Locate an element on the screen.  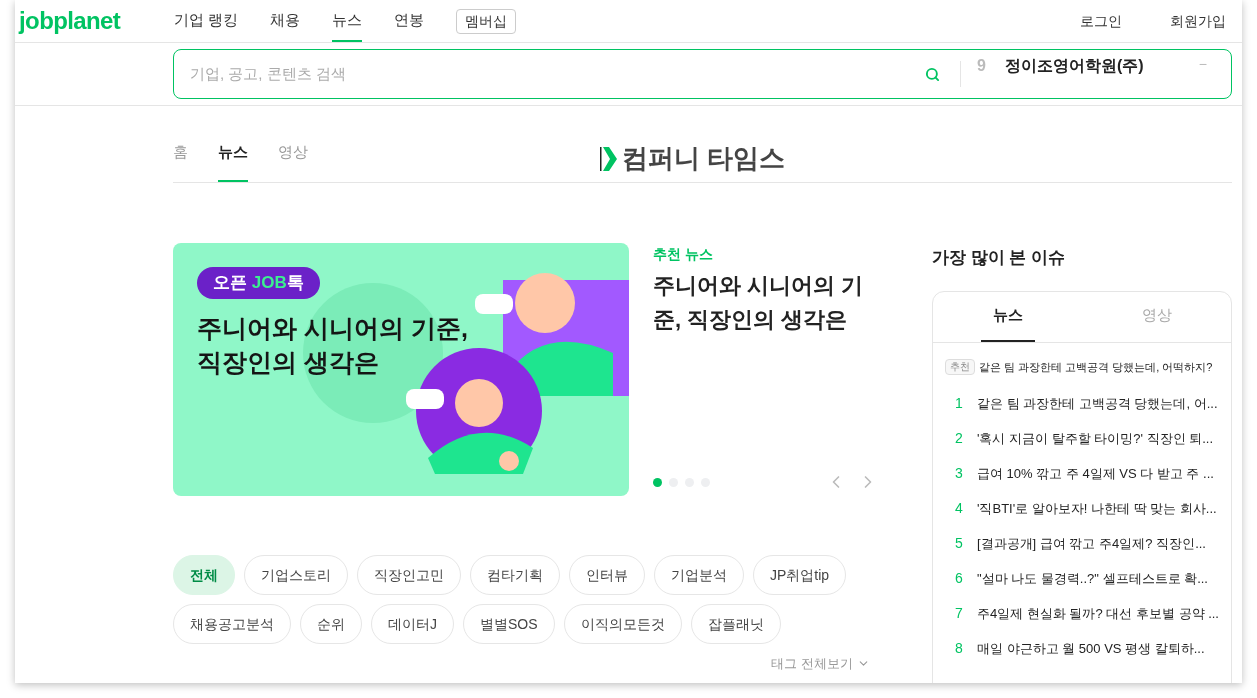
brand-logo-icon is located at coordinates (609, 158).